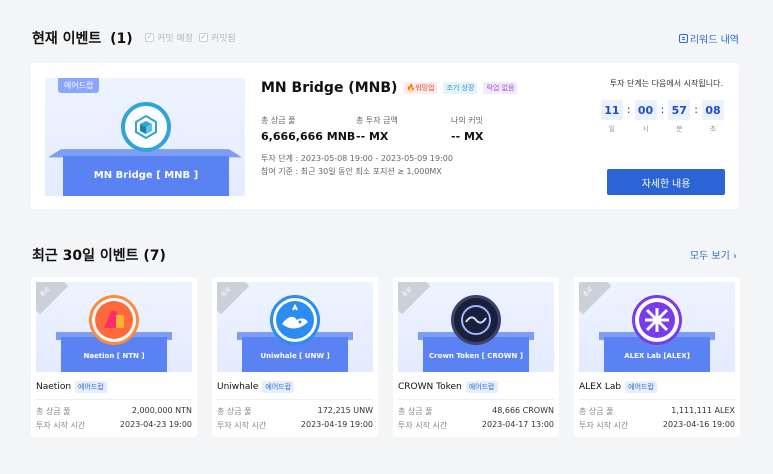  I want to click on stat-label: 나의 커밋, so click(467, 120).